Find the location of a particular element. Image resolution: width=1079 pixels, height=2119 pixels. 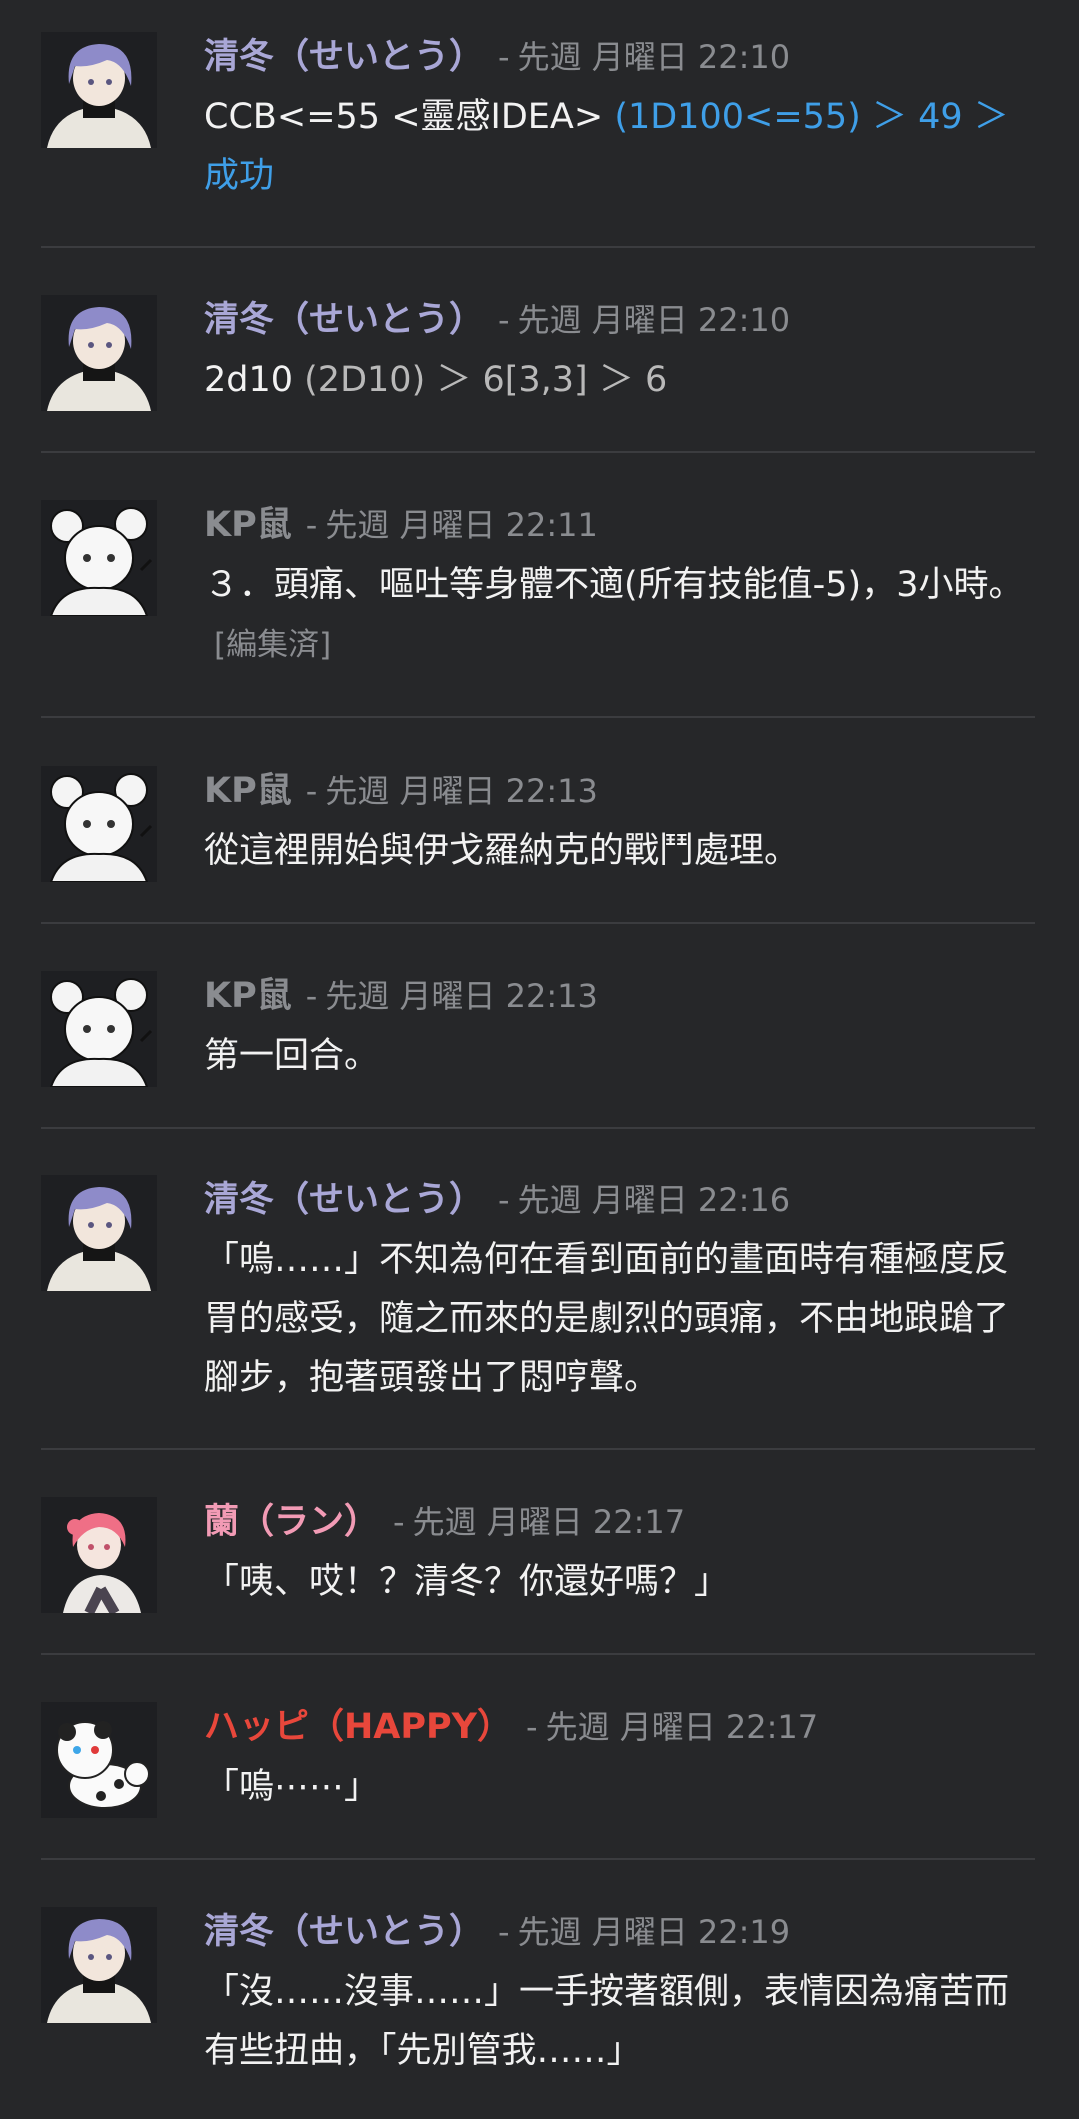

message-body: 「咦、哎！？清冬？你還好嗎？」 is located at coordinates (467, 1582).